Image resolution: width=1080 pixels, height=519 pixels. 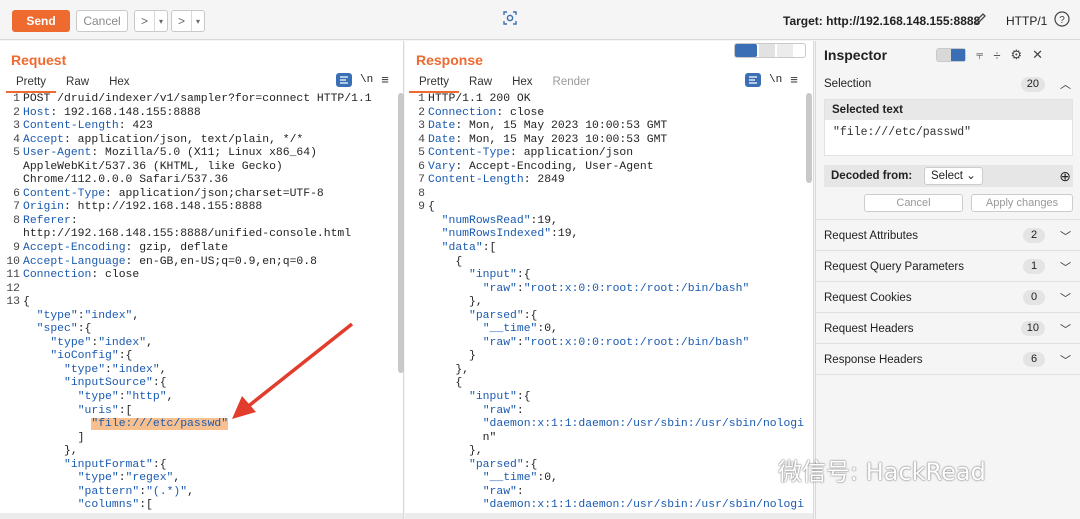 I want to click on line-text: "file:///etc/passwd", so click(x=126, y=424).